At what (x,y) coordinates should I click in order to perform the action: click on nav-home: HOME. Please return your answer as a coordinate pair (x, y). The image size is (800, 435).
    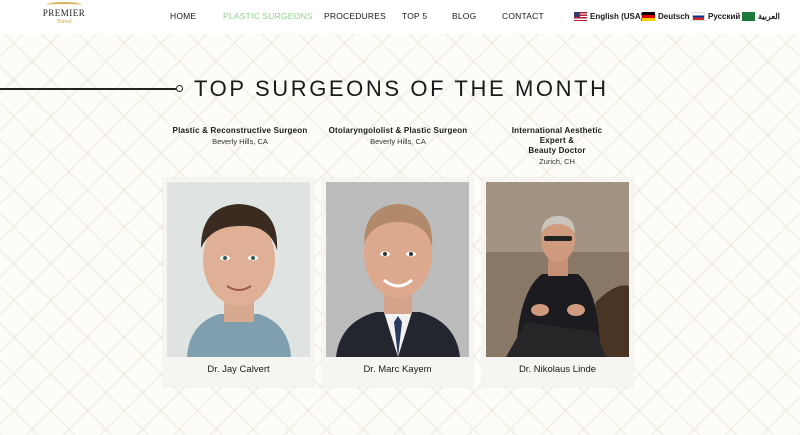
    Looking at the image, I should click on (183, 16).